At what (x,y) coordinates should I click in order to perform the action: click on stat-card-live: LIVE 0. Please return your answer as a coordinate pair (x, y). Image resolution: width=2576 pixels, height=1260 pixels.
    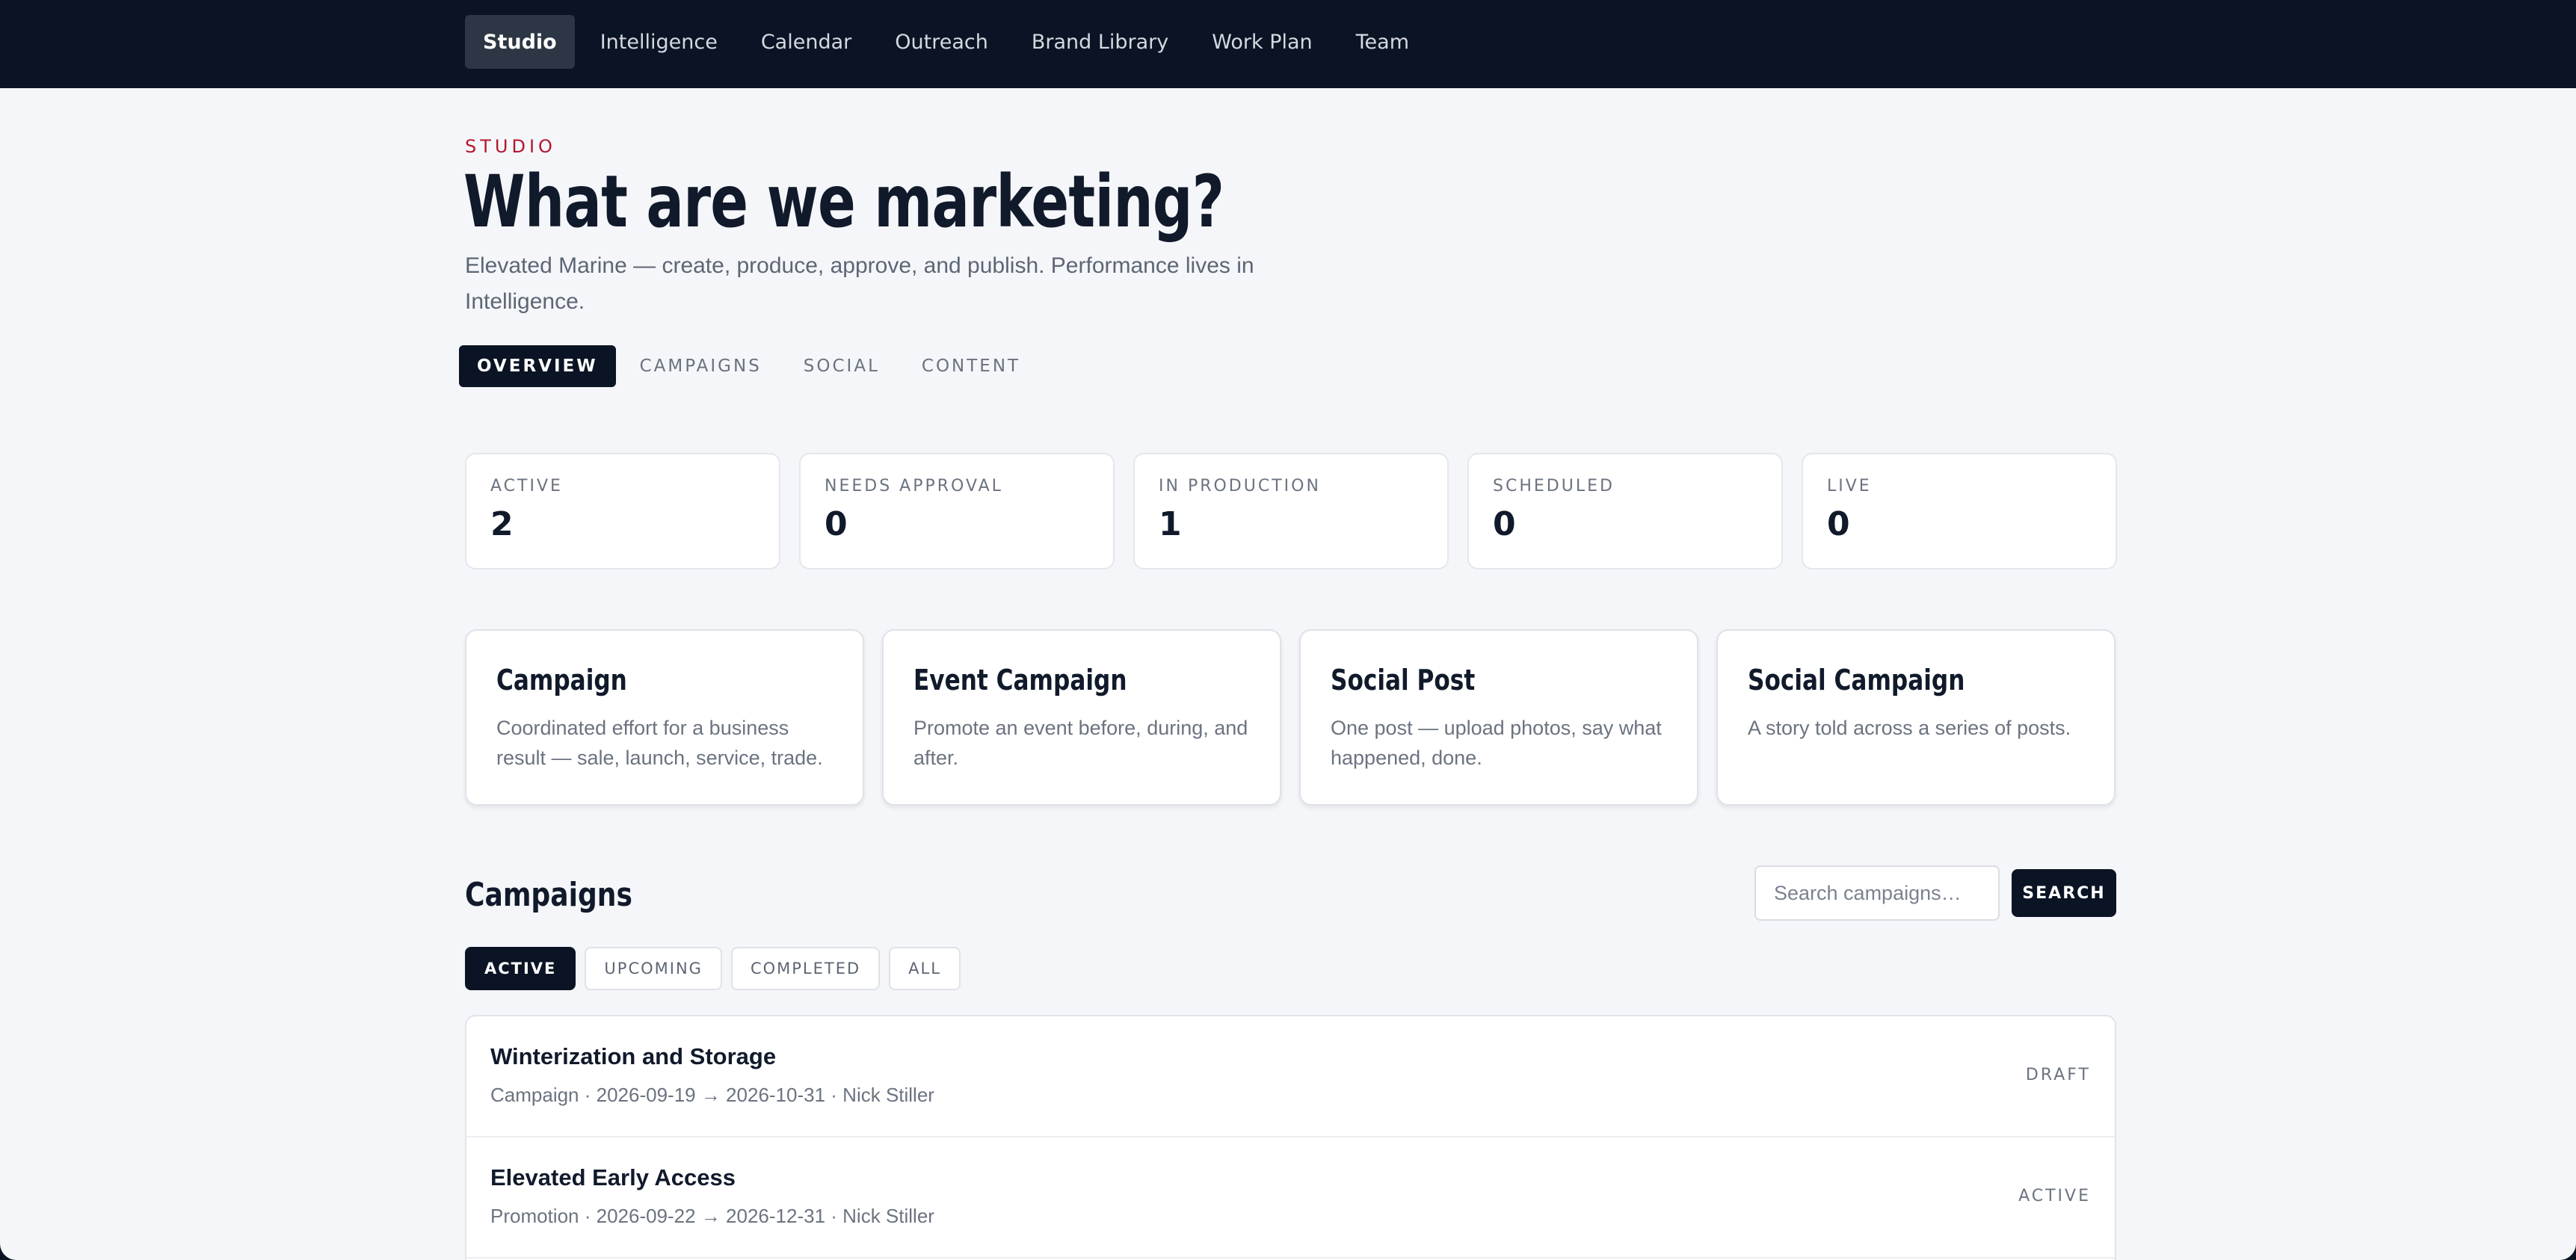
    Looking at the image, I should click on (1959, 511).